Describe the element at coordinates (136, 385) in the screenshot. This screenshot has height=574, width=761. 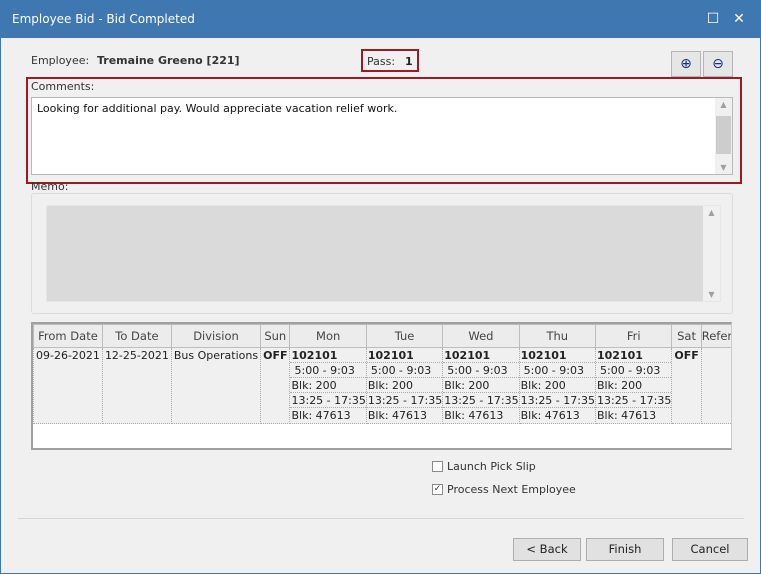
I see `to-date-cell: 12-25-2021` at that location.